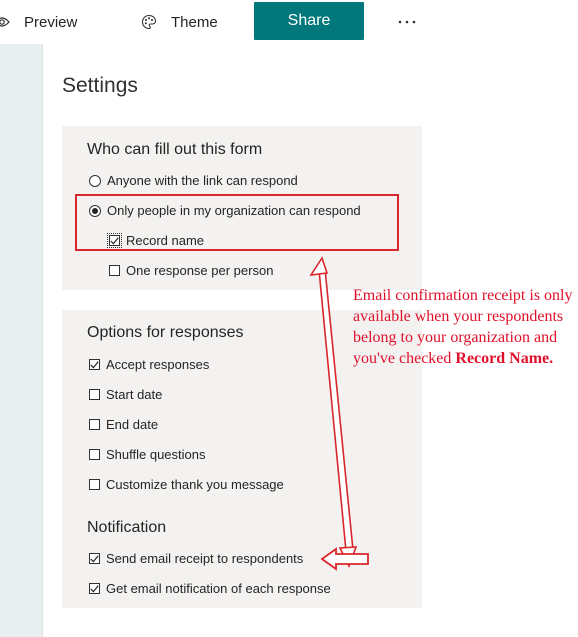 This screenshot has width=578, height=637. Describe the element at coordinates (134, 394) in the screenshot. I see `start-date-label: Start date` at that location.